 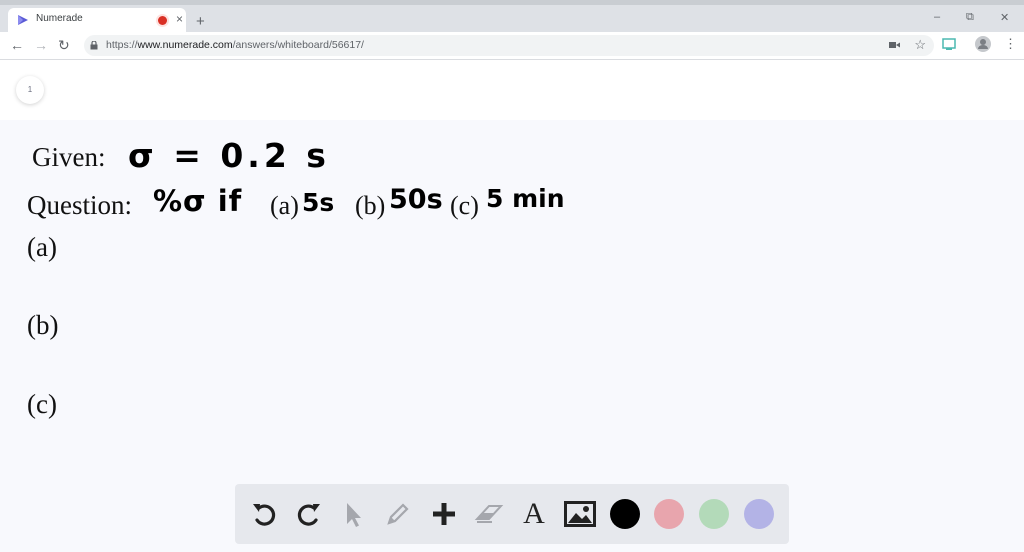 I want to click on text-icon: A, so click(x=534, y=513).